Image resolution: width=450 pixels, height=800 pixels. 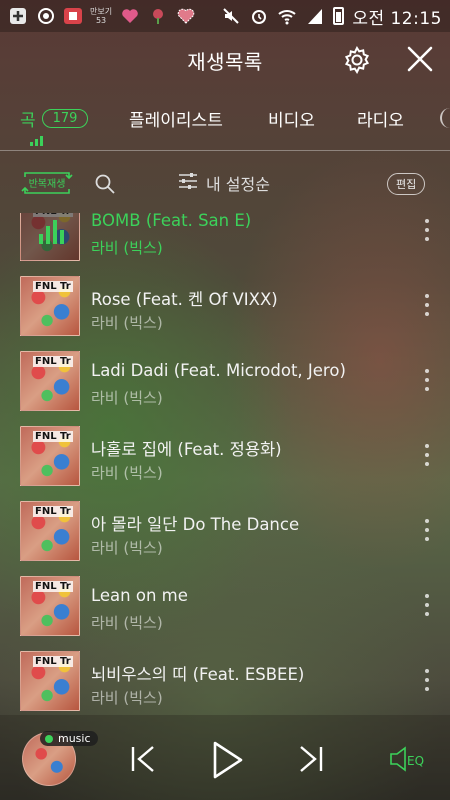 I want to click on header: 재생목록, so click(x=225, y=60).